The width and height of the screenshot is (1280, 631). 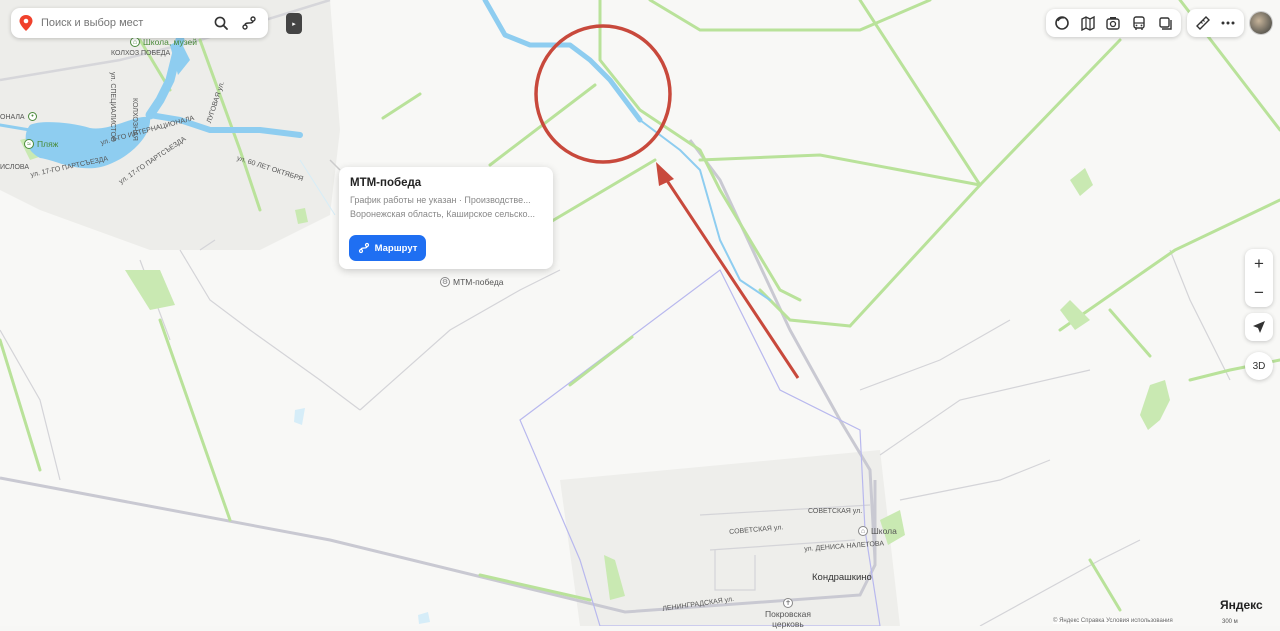 What do you see at coordinates (842, 577) in the screenshot?
I see `village-label: Кондрашкино` at bounding box center [842, 577].